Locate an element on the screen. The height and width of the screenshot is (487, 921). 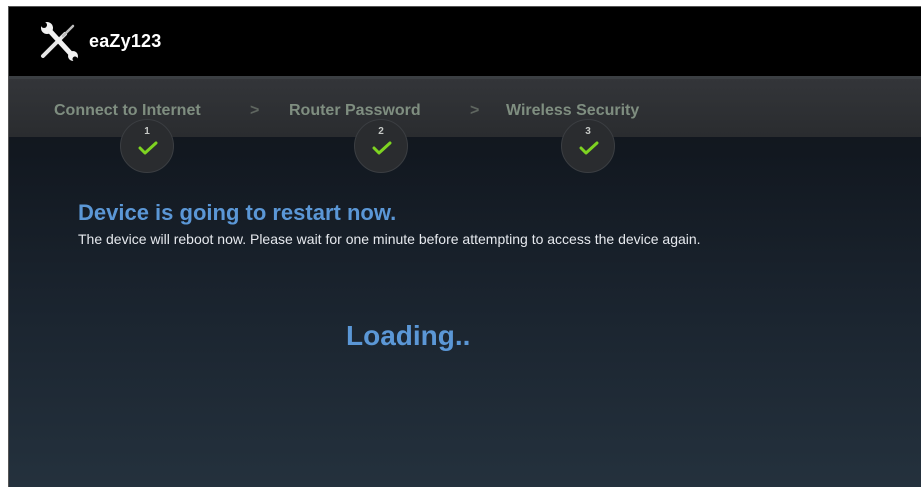
restart-title: Device is going to restart now. is located at coordinates (237, 212).